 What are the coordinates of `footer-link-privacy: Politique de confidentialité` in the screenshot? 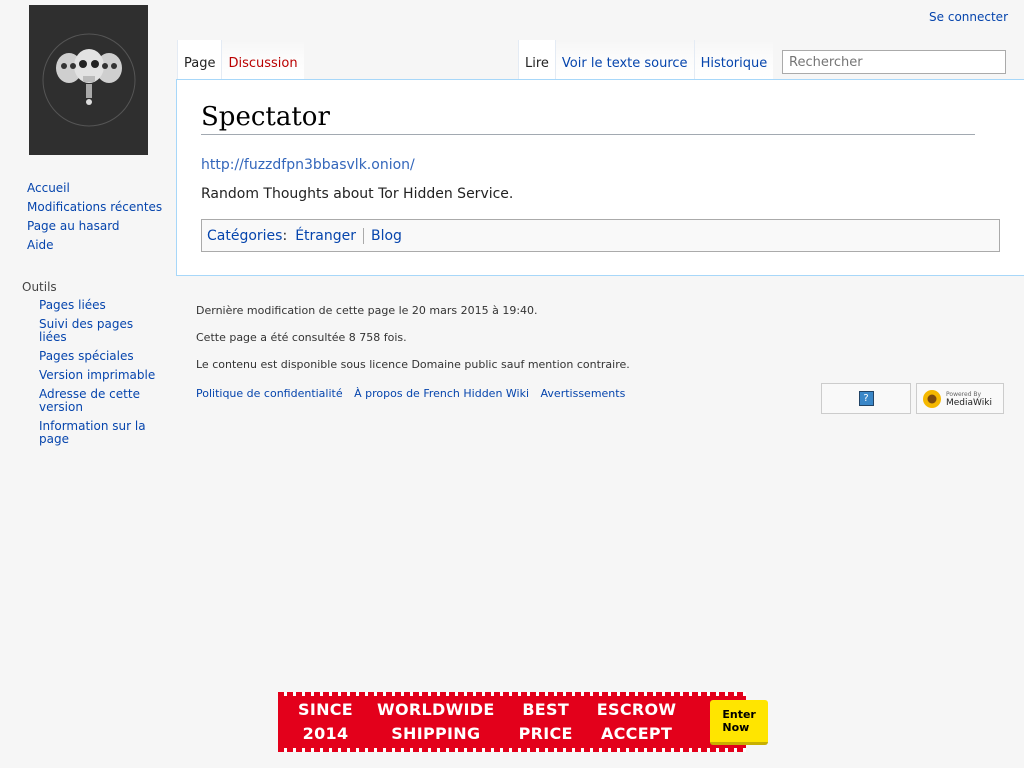 It's located at (269, 393).